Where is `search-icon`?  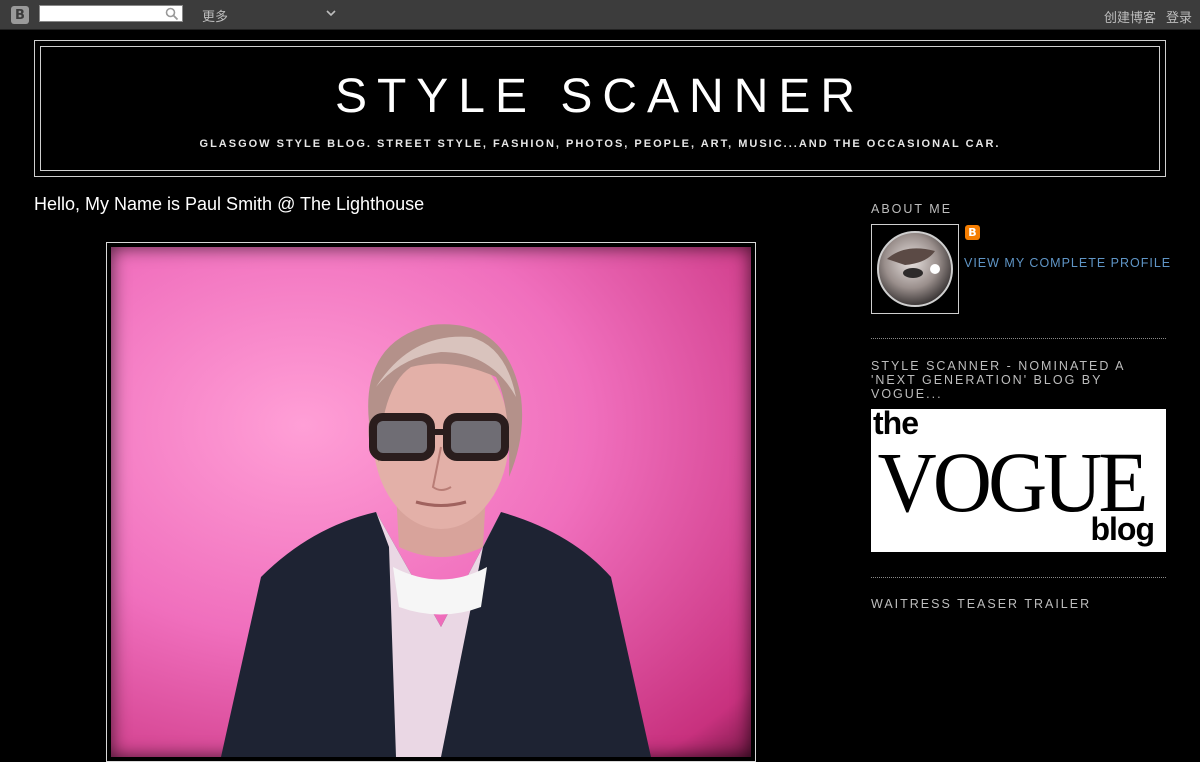 search-icon is located at coordinates (172, 14).